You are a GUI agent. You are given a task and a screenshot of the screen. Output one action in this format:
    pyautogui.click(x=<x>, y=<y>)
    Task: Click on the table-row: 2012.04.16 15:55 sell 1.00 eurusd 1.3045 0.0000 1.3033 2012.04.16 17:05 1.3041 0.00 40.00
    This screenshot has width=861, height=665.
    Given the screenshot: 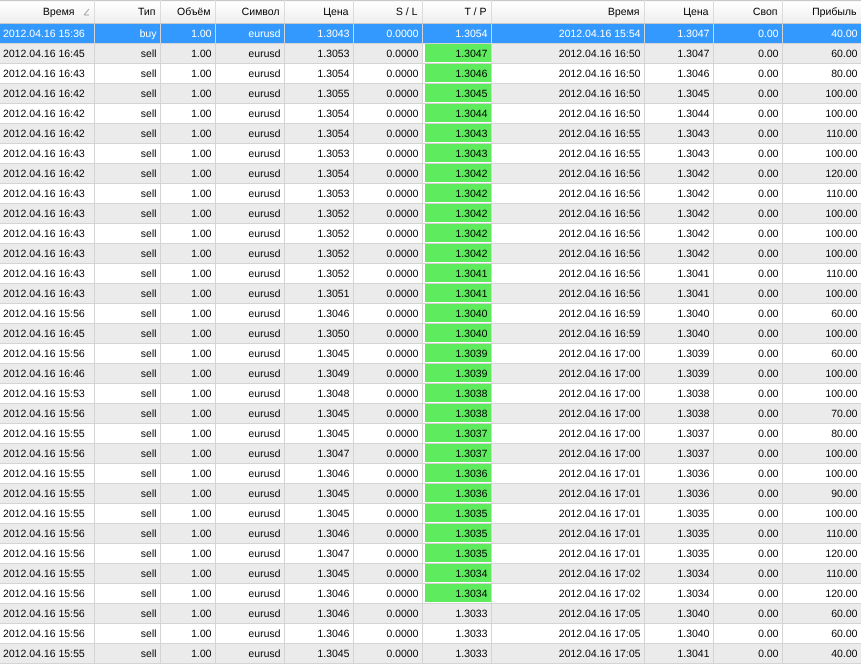 What is the action you would take?
    pyautogui.click(x=430, y=654)
    